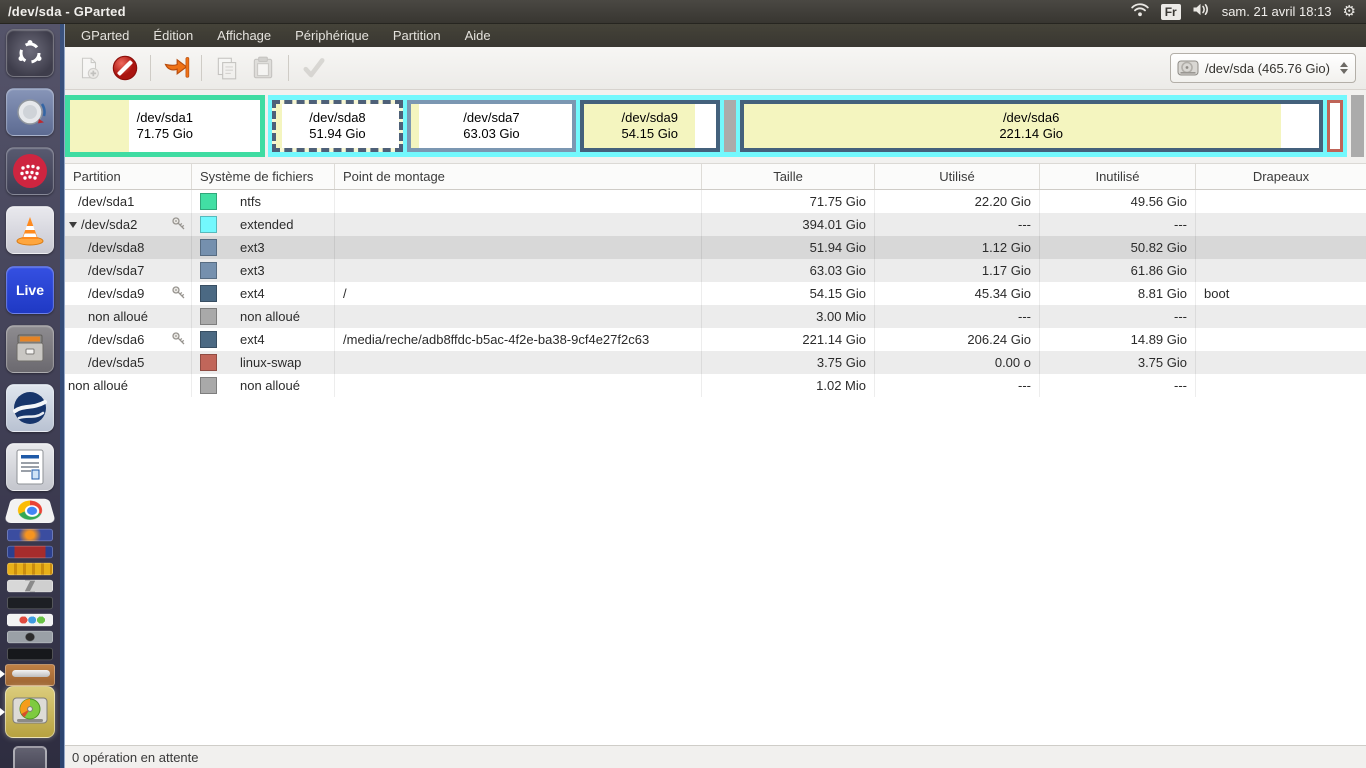  I want to click on chromium-icon, so click(30, 510).